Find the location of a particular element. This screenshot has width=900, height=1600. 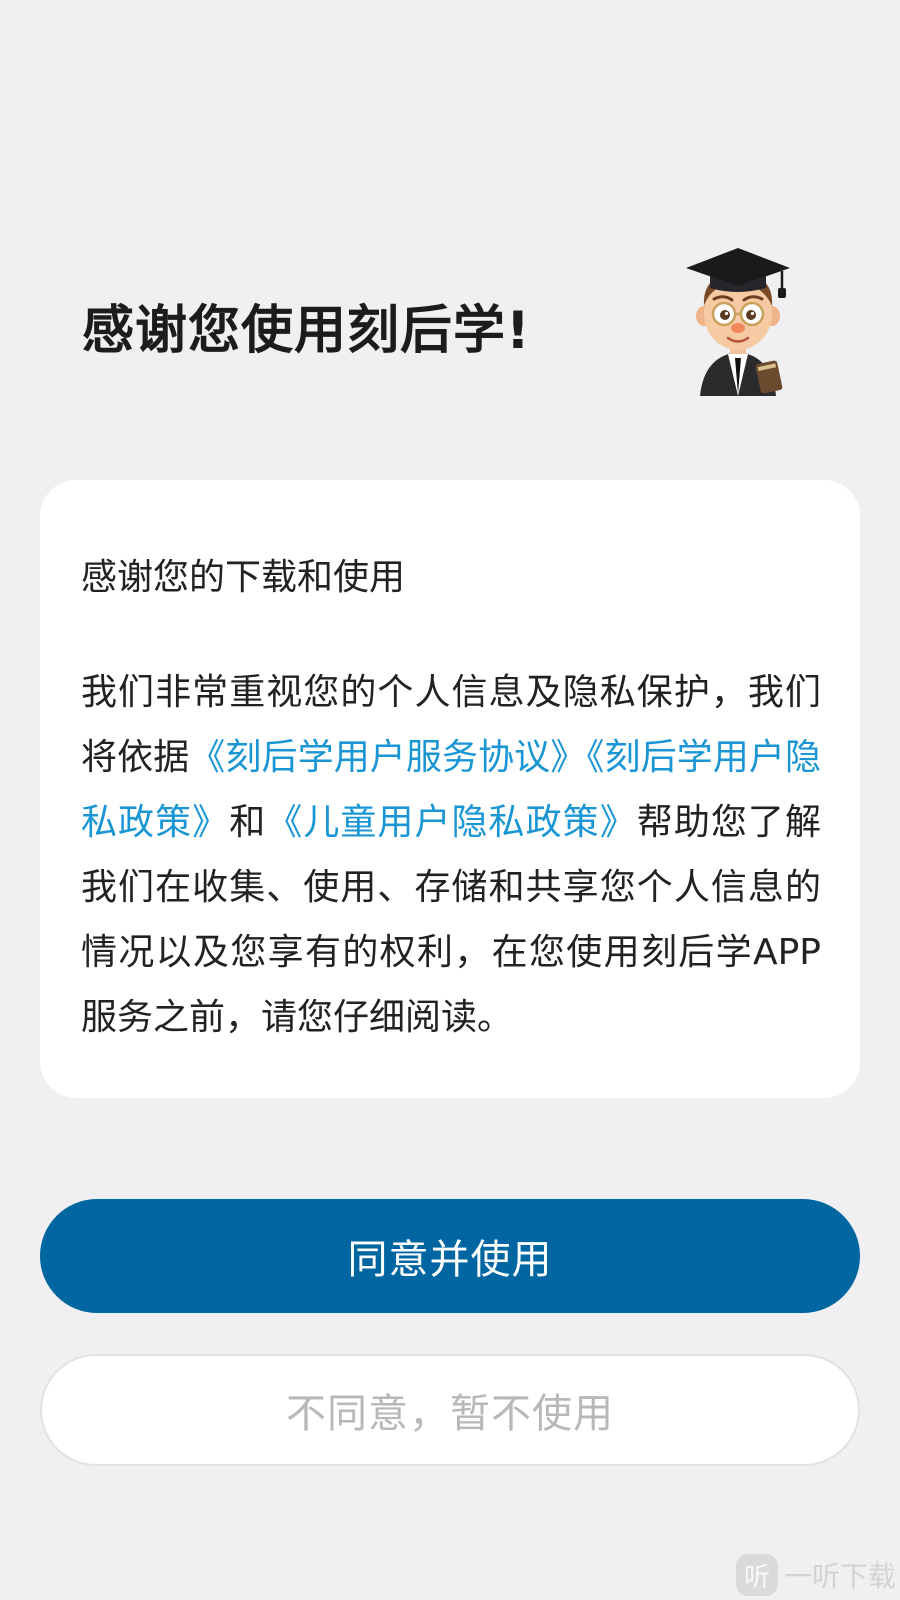

watermark: 听 一听下载 is located at coordinates (815, 1575).